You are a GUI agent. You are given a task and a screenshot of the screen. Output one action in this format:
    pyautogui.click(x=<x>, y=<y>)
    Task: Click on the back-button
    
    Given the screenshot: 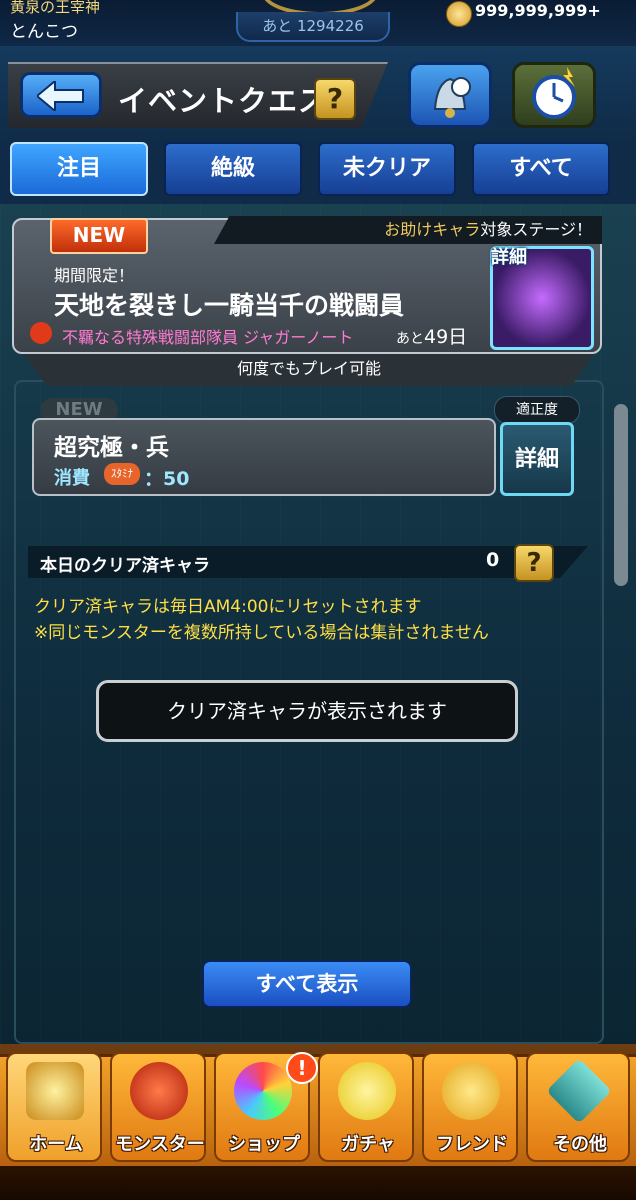 What is the action you would take?
    pyautogui.click(x=61, y=95)
    